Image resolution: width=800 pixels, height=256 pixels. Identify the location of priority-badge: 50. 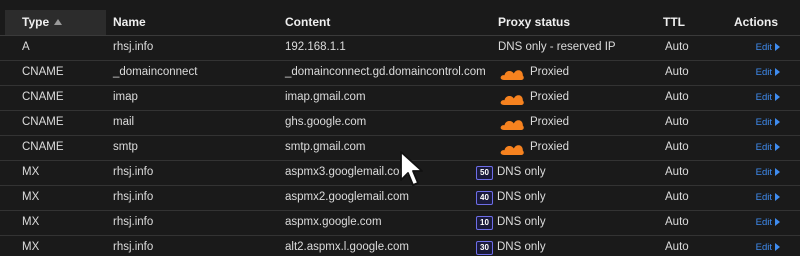
(484, 173).